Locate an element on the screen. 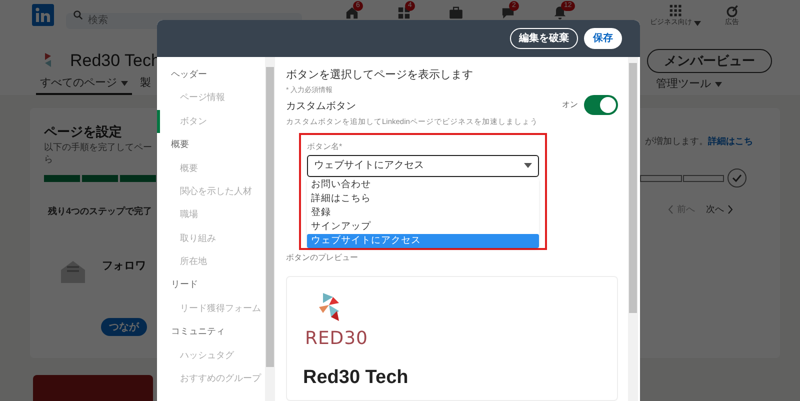 The height and width of the screenshot is (401, 800). follower-card-title: フォロワ is located at coordinates (124, 266).